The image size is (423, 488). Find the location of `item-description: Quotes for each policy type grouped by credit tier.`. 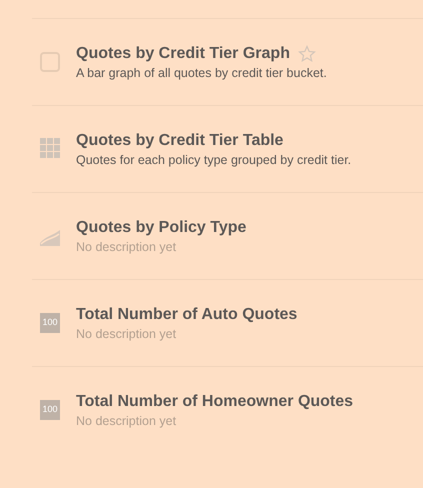

item-description: Quotes for each policy type grouped by credit tier. is located at coordinates (214, 160).